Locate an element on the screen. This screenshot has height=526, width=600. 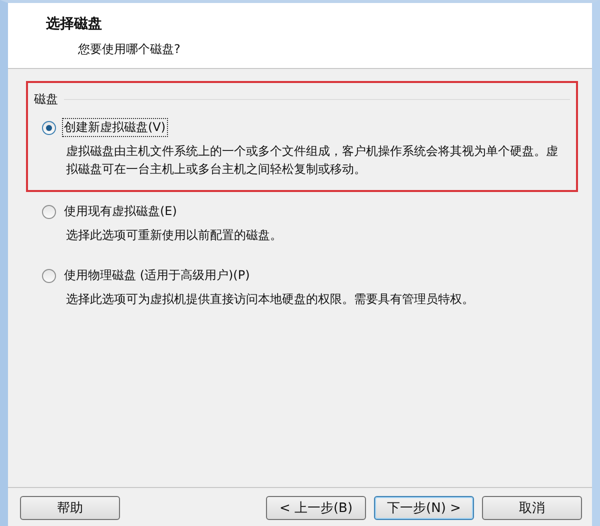
page-title: 选择磁盘 is located at coordinates (74, 24).